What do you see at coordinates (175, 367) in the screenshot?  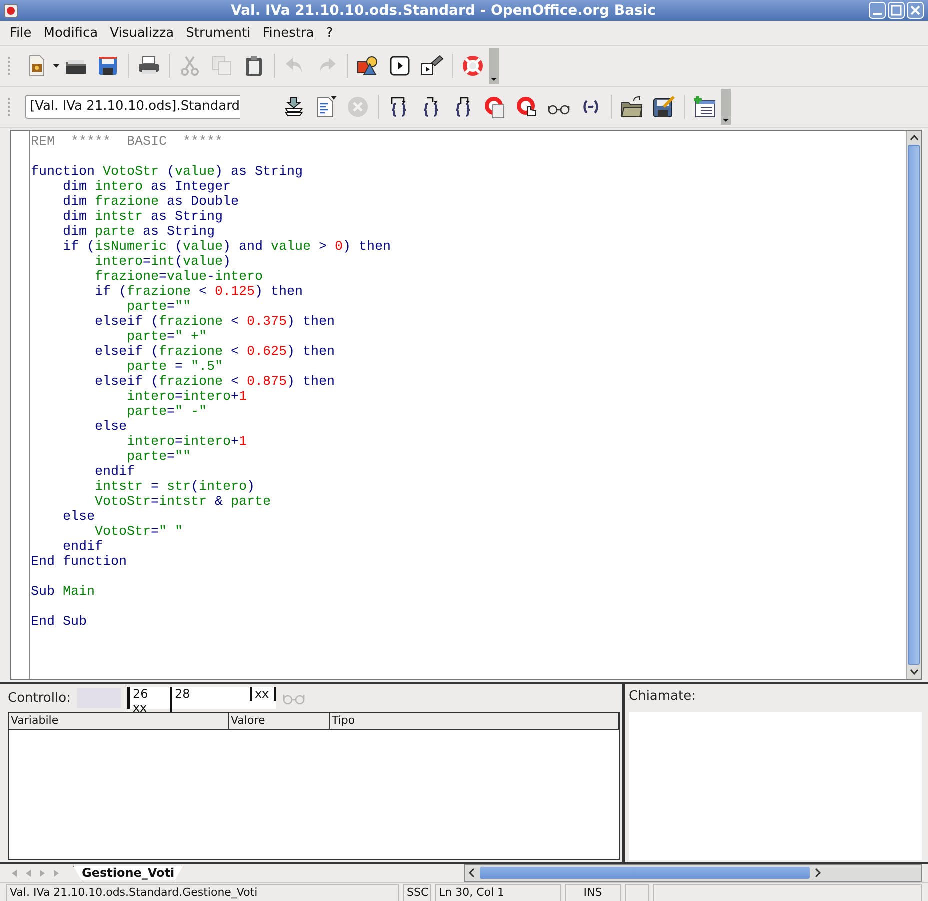 I see `code-line: parte = ".5"` at bounding box center [175, 367].